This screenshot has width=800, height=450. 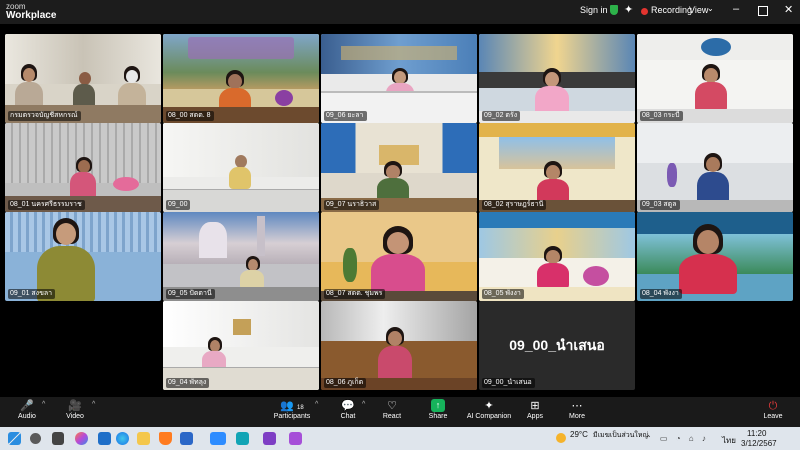 What do you see at coordinates (756, 433) in the screenshot?
I see `clock-time: 11:20` at bounding box center [756, 433].